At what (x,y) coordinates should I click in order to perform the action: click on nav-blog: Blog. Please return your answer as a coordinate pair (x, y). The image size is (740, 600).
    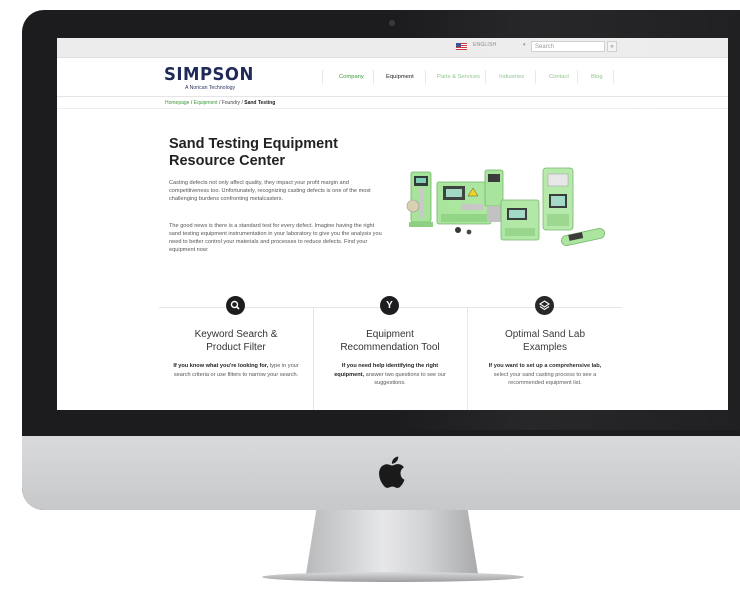
    Looking at the image, I should click on (597, 77).